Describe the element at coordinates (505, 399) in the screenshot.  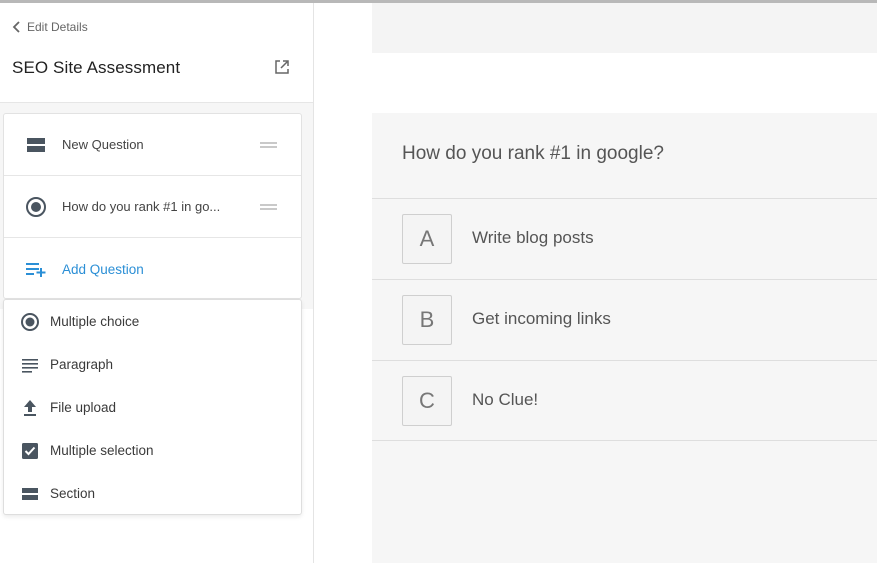
I see `option-text: No Clue!` at that location.